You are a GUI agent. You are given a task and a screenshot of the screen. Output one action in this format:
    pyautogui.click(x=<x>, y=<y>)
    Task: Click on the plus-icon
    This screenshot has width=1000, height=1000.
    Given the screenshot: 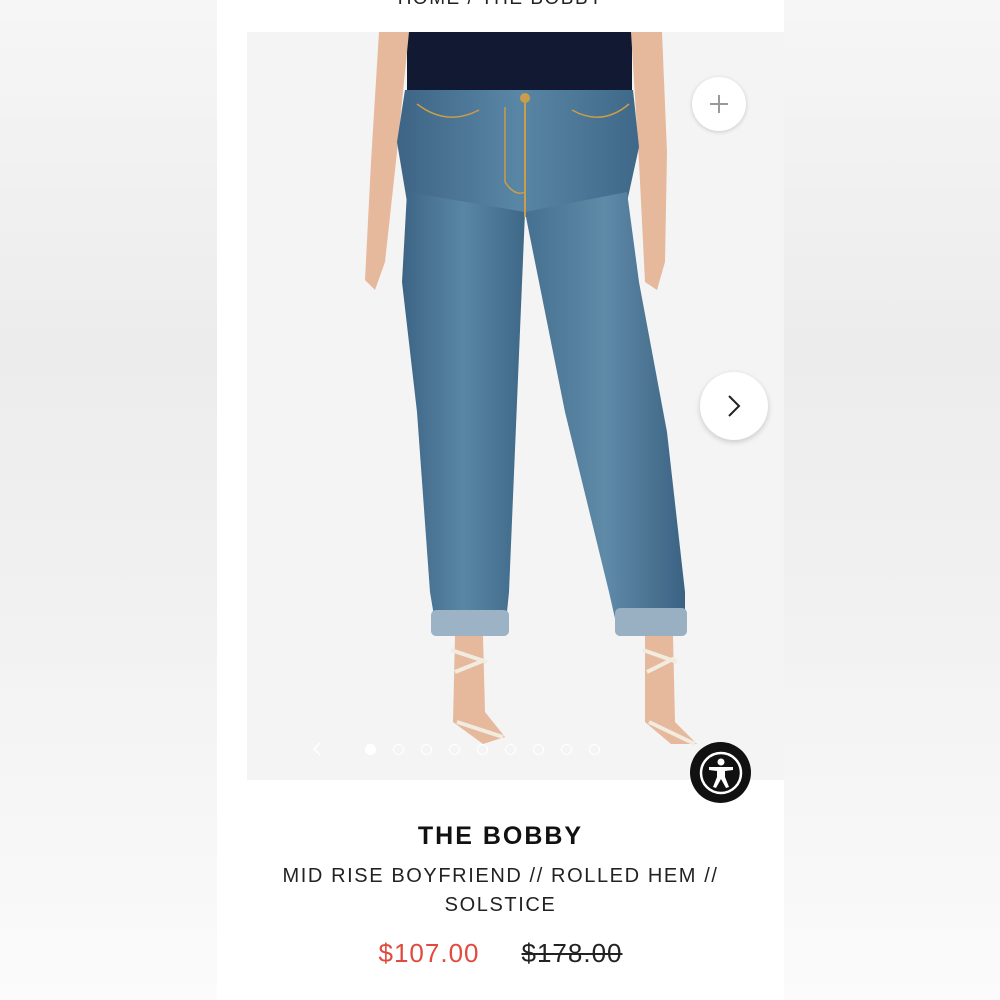 What is the action you would take?
    pyautogui.click(x=719, y=104)
    